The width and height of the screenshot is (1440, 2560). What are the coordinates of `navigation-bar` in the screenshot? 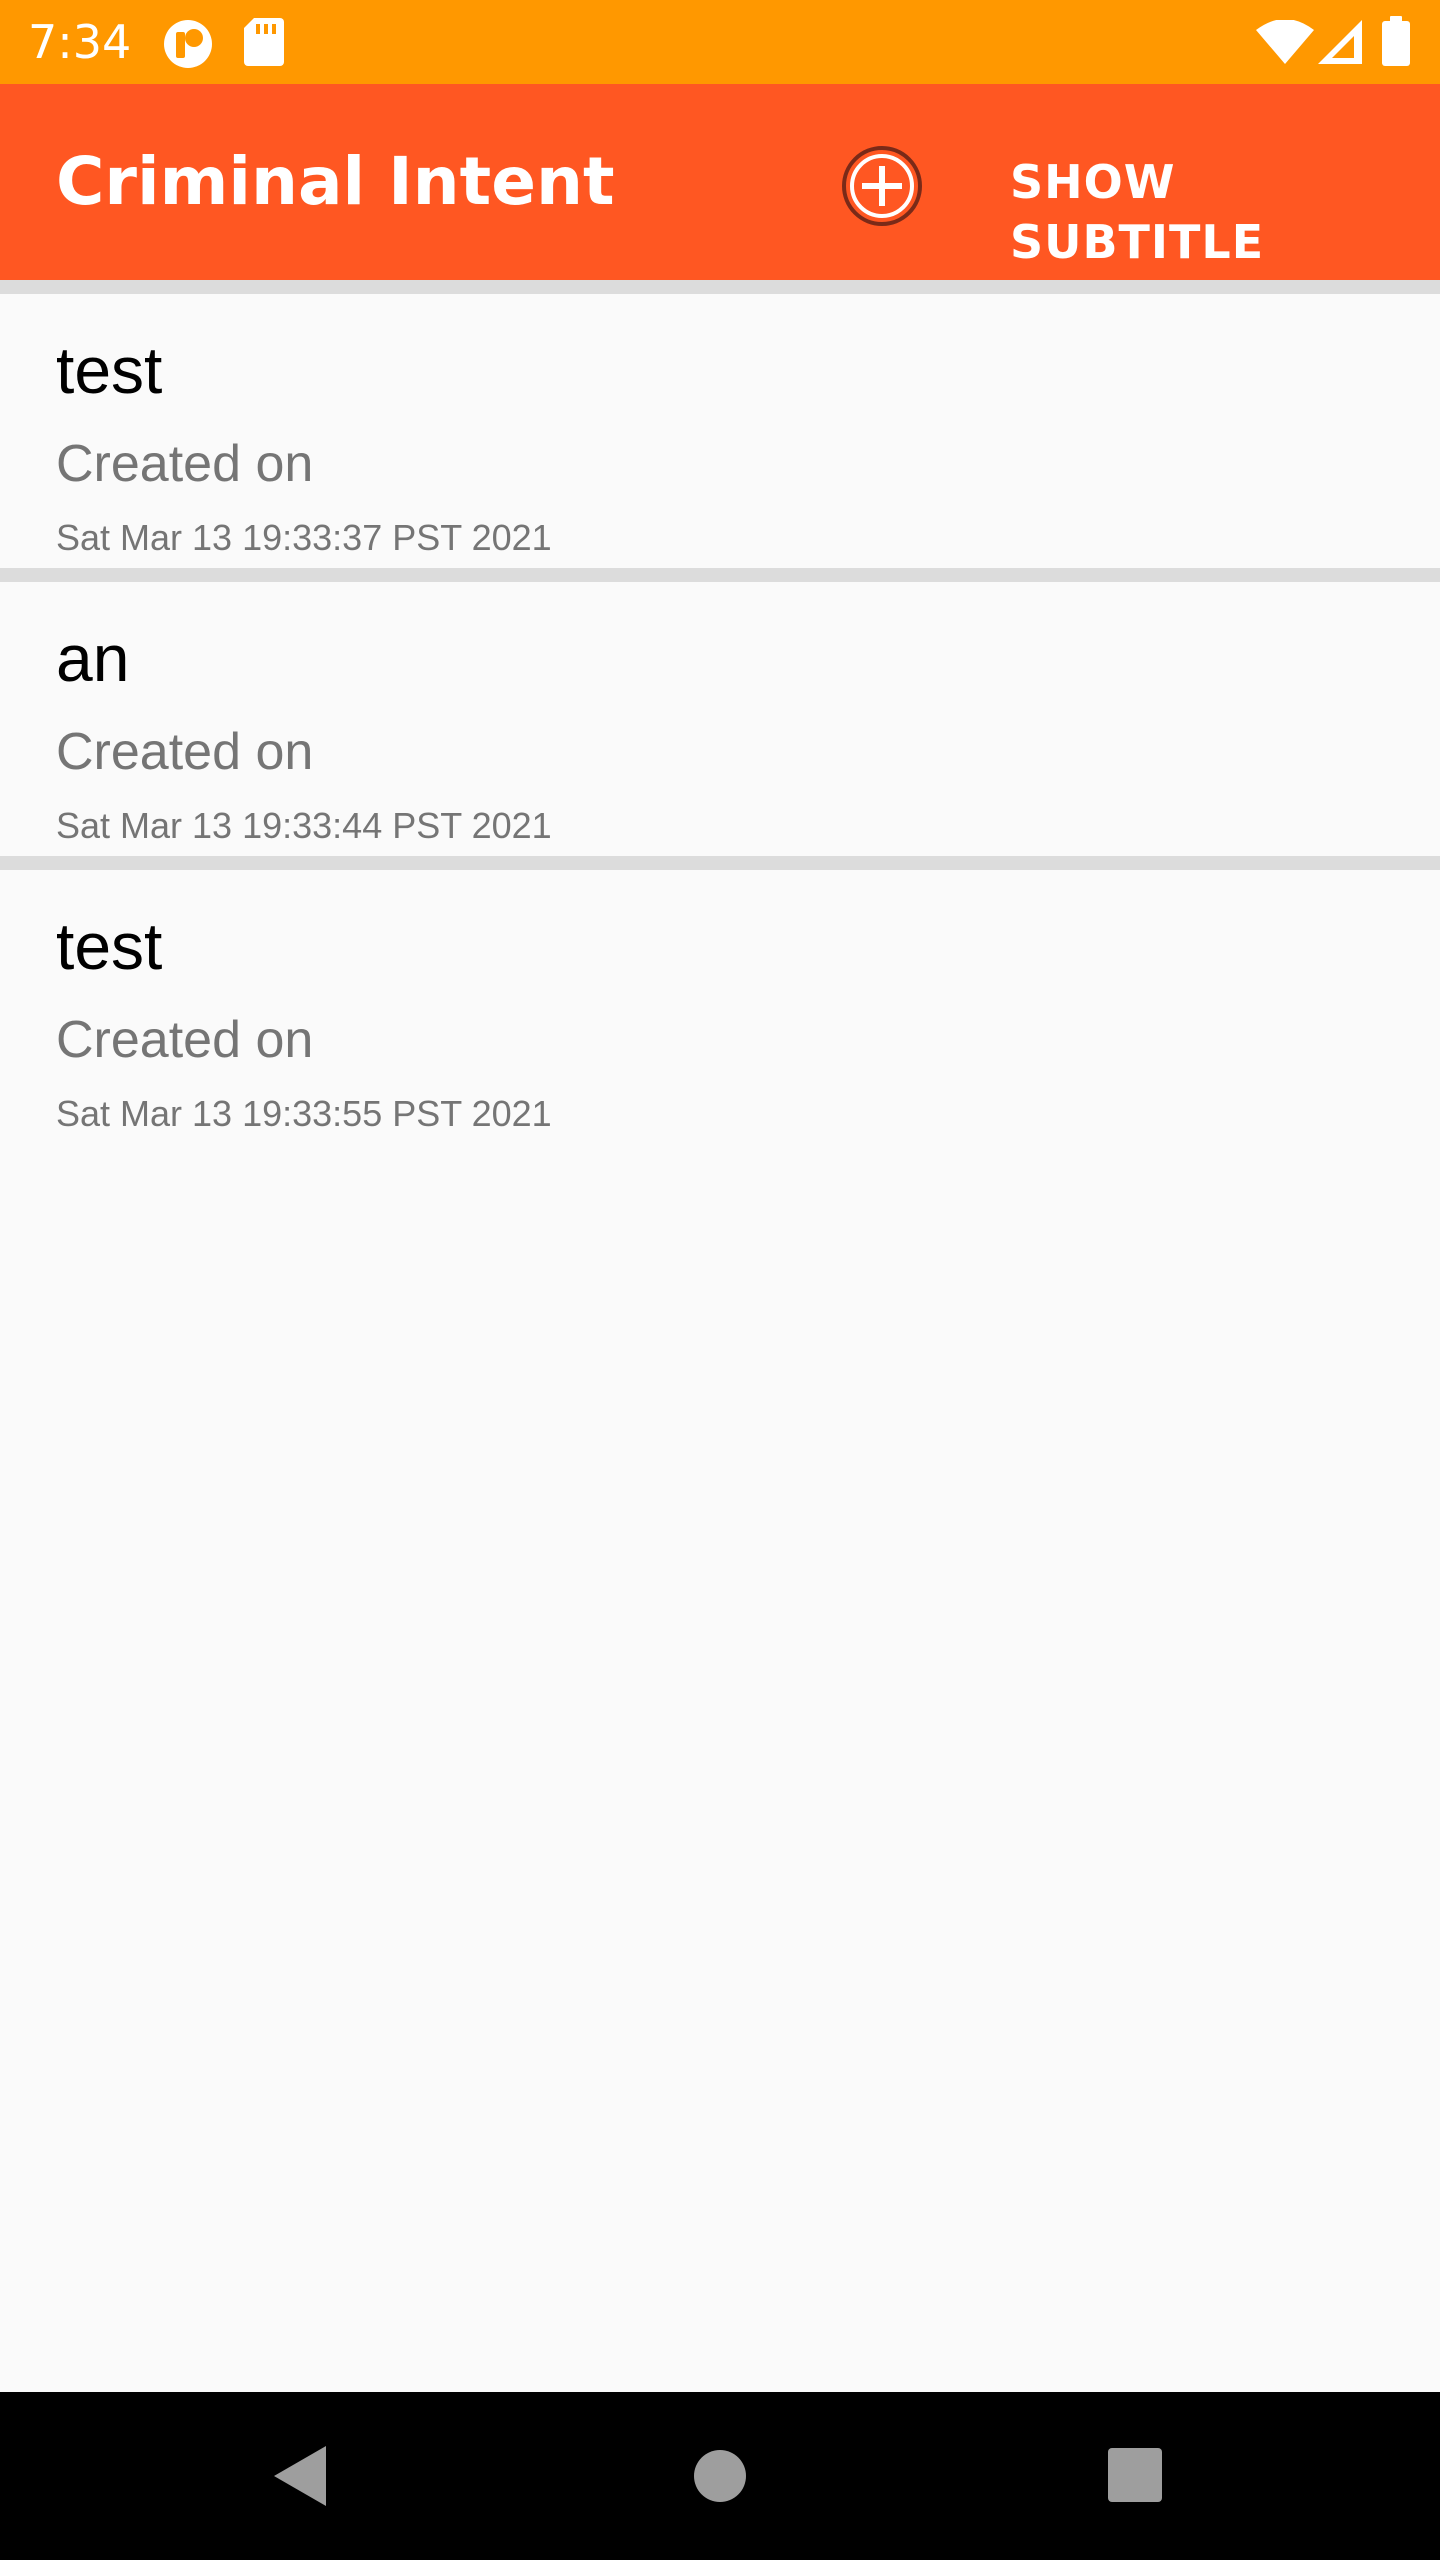 It's located at (720, 2476).